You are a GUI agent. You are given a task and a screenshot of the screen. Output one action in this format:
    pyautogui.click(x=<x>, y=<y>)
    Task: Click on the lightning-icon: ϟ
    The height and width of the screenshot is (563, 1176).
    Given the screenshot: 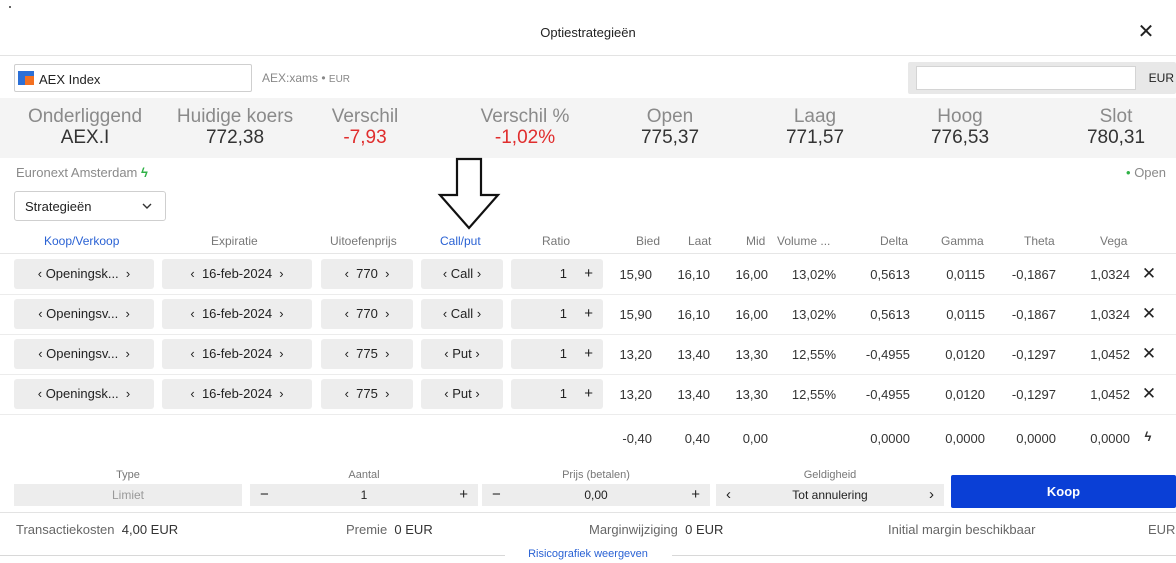 What is the action you would take?
    pyautogui.click(x=144, y=172)
    